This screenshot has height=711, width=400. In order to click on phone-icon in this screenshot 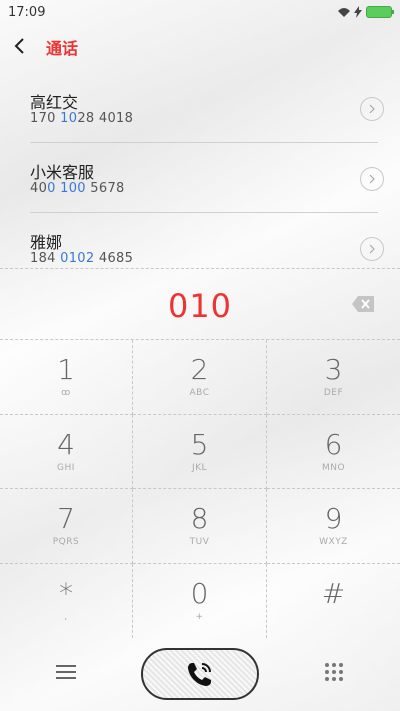, I will do `click(199, 674)`.